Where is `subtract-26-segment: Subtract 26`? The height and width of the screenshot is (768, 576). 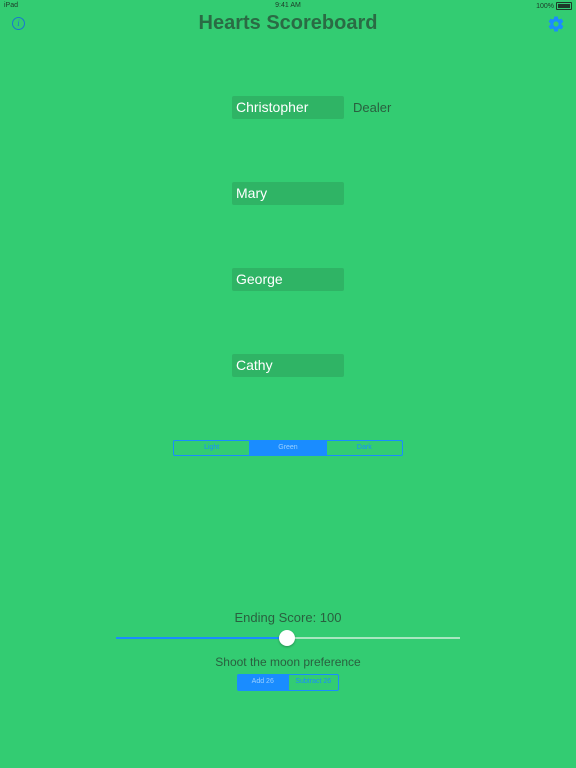 subtract-26-segment: Subtract 26 is located at coordinates (313, 682).